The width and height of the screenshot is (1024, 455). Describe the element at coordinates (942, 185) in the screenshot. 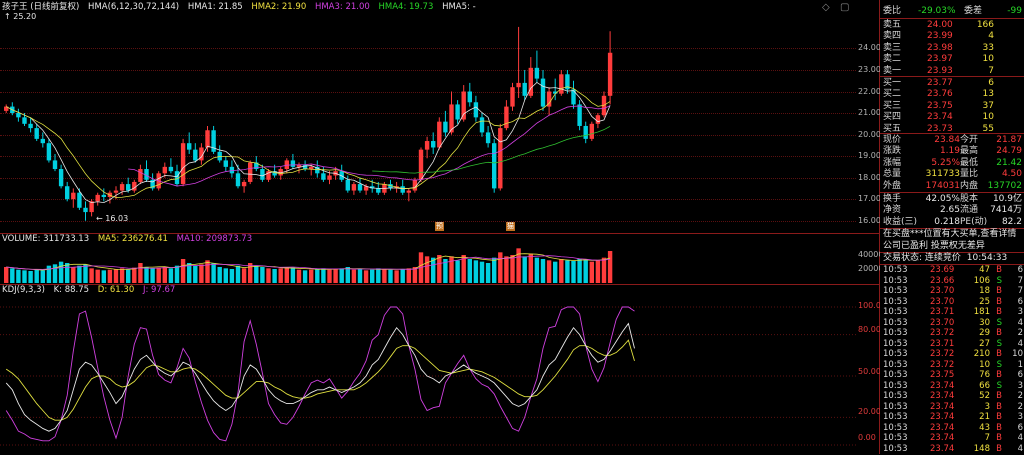

I see `quote-value: 174031` at that location.